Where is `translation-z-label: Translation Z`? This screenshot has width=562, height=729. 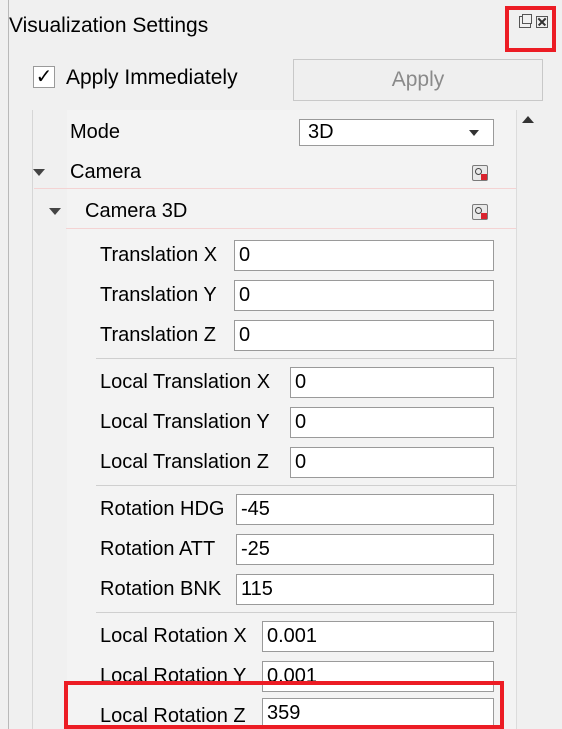 translation-z-label: Translation Z is located at coordinates (158, 335).